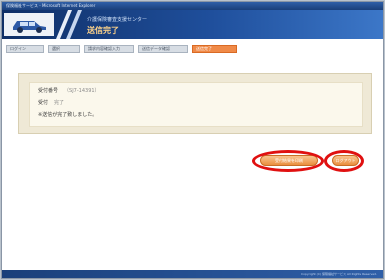 The height and width of the screenshot is (280, 385). What do you see at coordinates (25, 49) in the screenshot?
I see `tab-login: ログイン` at bounding box center [25, 49].